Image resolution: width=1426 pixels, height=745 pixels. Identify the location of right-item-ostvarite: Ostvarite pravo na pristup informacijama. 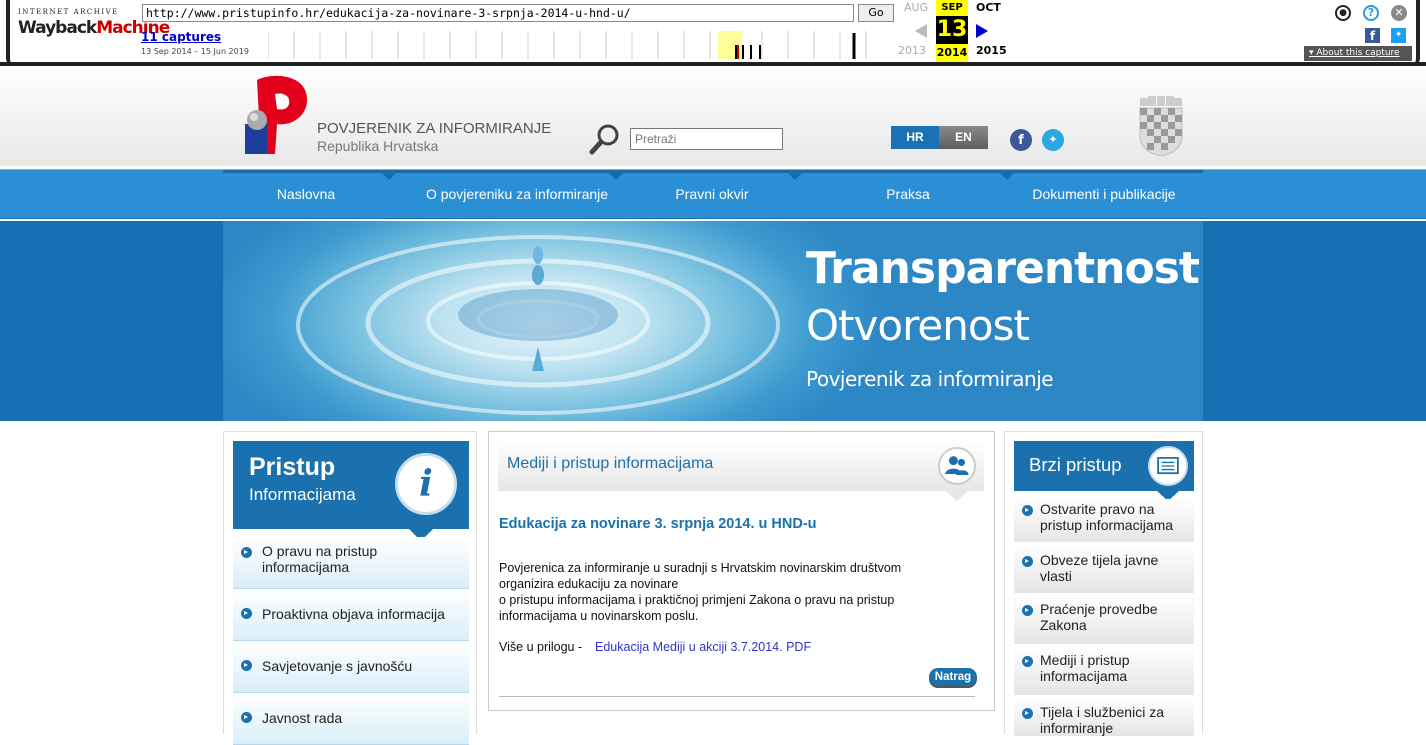
(1104, 521).